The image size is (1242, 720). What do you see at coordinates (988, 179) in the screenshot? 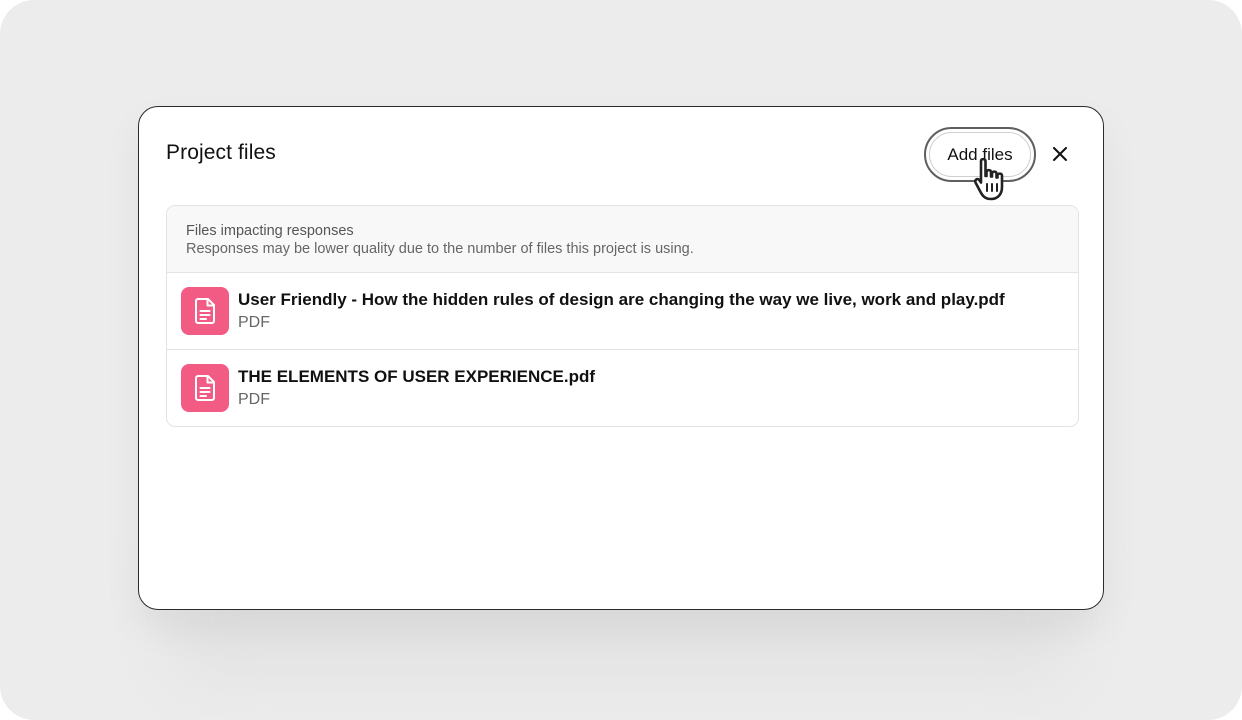
I see `hand-pointer-cursor-icon` at bounding box center [988, 179].